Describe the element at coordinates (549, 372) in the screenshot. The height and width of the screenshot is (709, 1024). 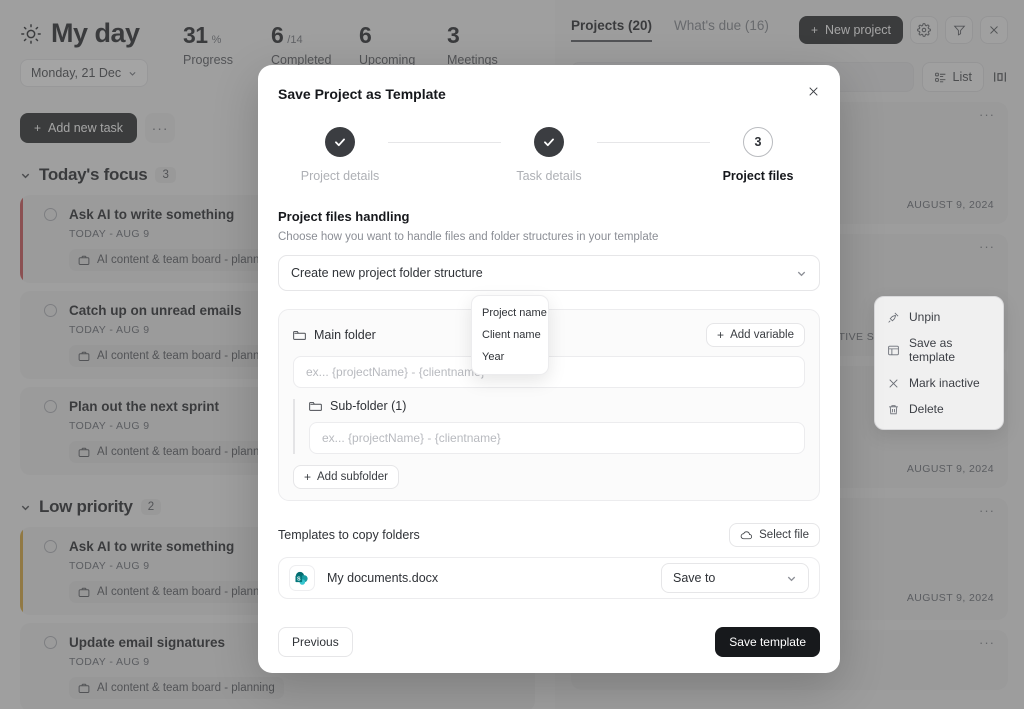
I see `main-folder-name-input: ex... {projectName} - {clientname}` at that location.